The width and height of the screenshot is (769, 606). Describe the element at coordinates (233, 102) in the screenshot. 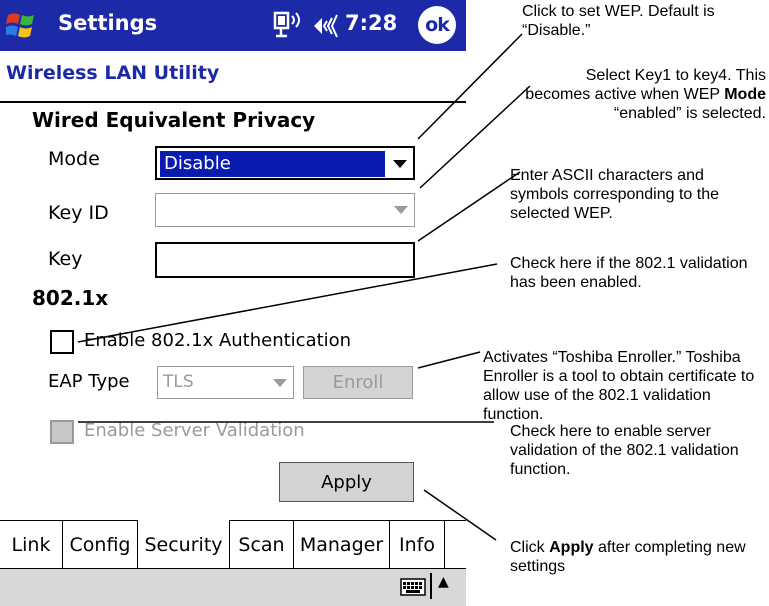

I see `divider` at that location.